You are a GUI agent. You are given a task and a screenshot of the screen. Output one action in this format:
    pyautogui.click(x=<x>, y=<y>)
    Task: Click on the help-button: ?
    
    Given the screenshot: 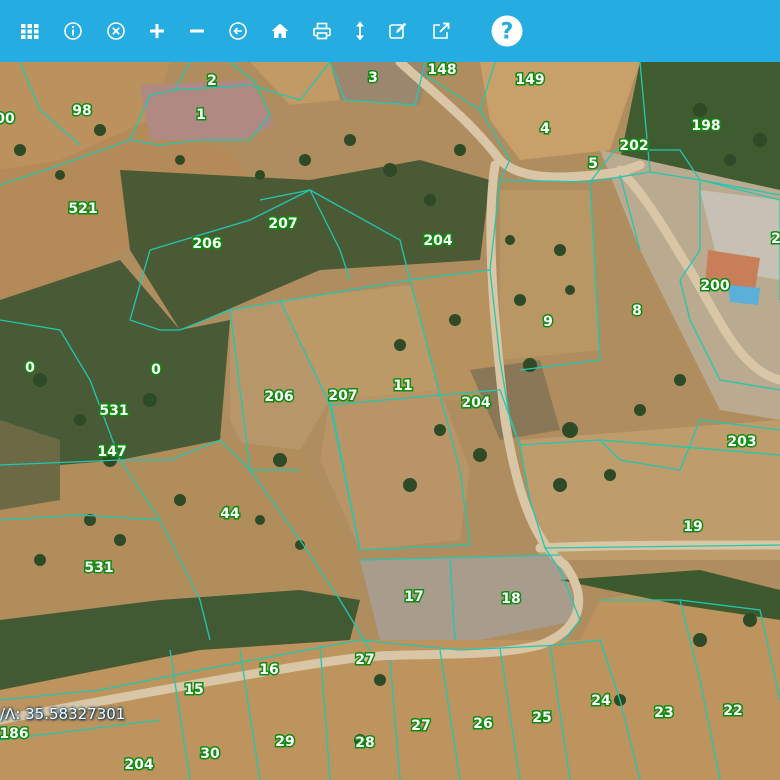 What is the action you would take?
    pyautogui.click(x=507, y=31)
    